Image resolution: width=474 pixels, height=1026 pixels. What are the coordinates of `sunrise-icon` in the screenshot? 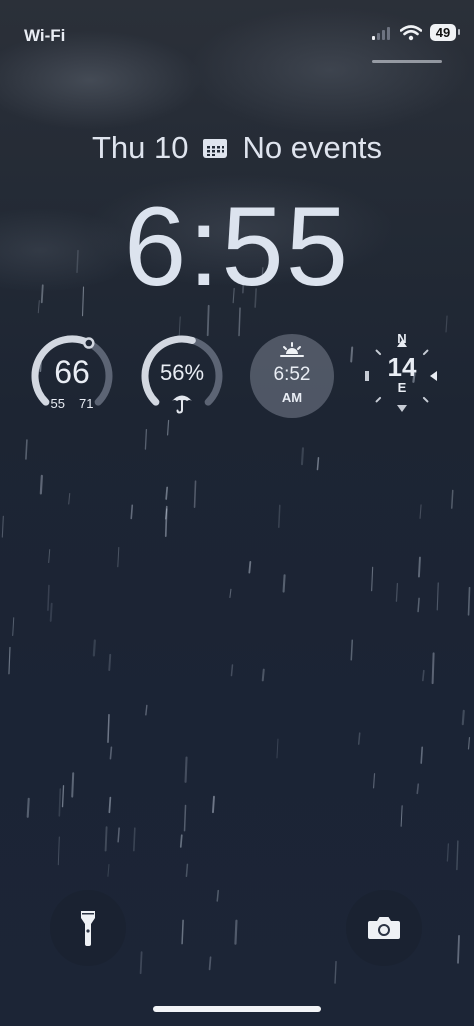 It's located at (292, 349).